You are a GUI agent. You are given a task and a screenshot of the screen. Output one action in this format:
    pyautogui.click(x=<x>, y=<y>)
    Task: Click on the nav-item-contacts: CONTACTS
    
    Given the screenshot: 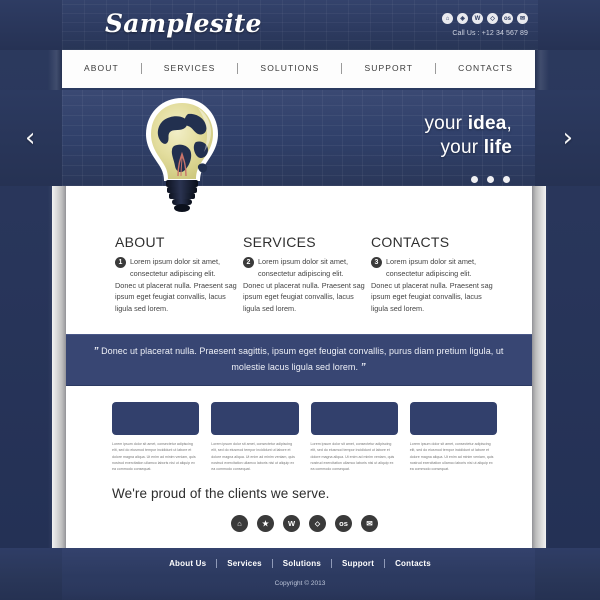 What is the action you would take?
    pyautogui.click(x=485, y=68)
    